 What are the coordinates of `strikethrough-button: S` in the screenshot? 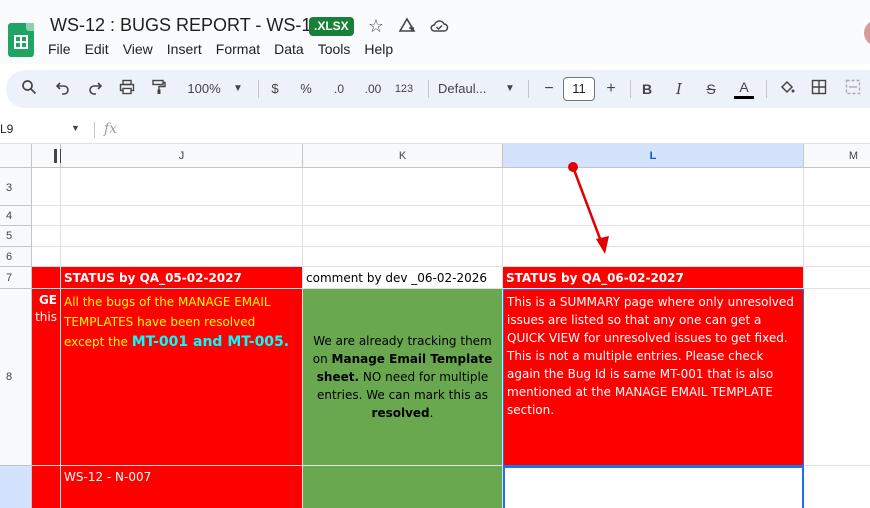 It's located at (711, 89).